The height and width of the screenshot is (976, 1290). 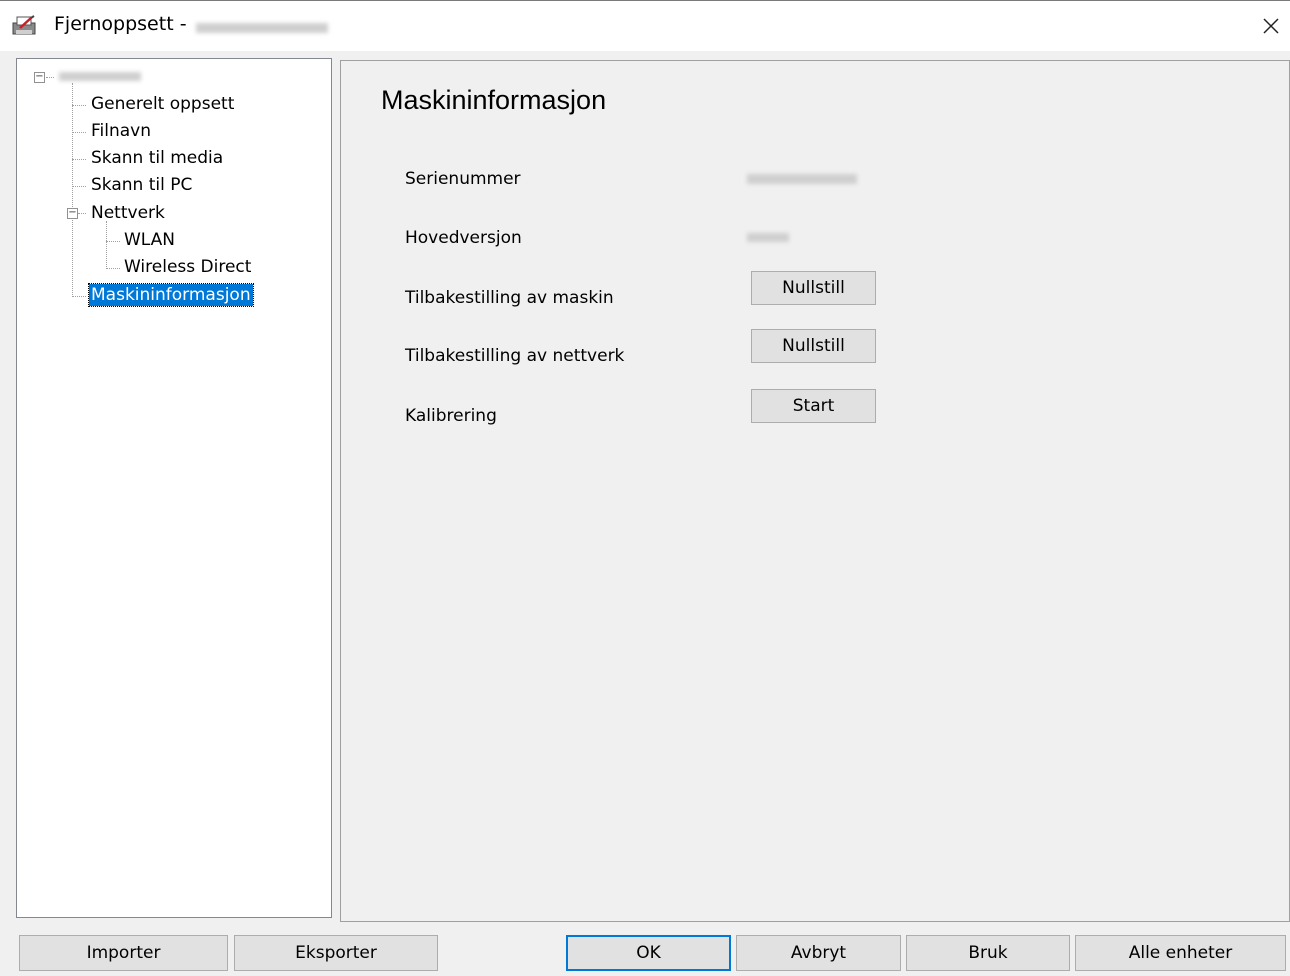 I want to click on all-devices-button: Alle enheter, so click(x=1180, y=953).